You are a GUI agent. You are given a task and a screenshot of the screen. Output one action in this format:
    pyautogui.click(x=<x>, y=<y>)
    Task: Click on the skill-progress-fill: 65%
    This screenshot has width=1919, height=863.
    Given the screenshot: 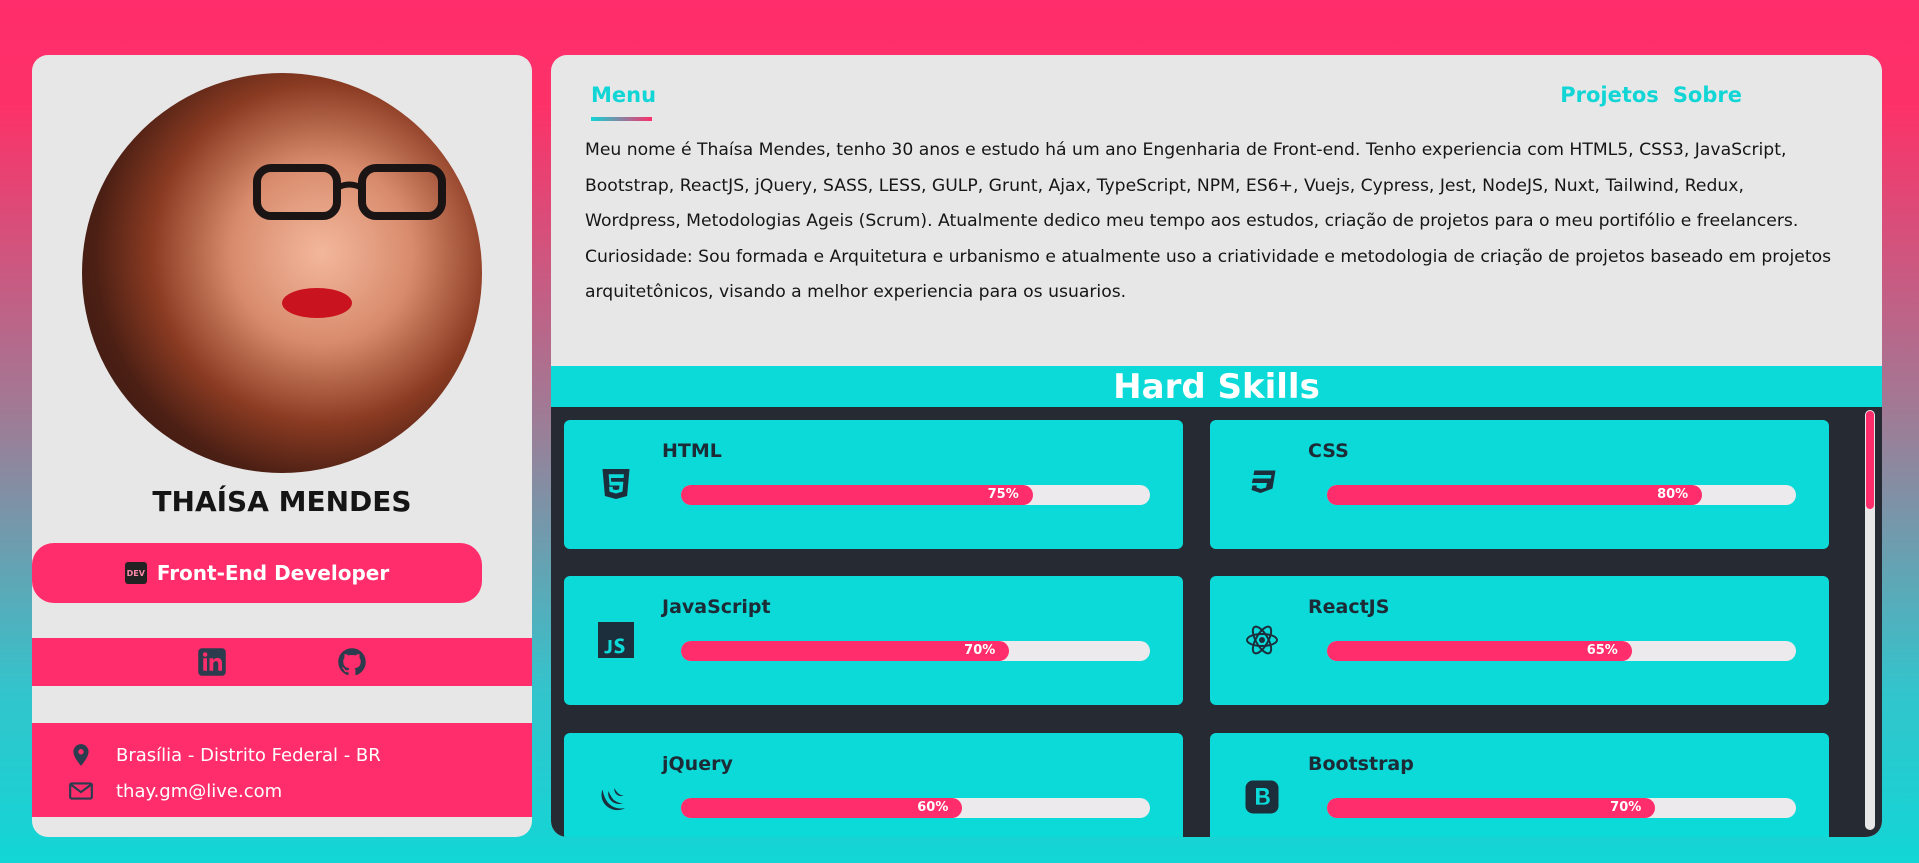 What is the action you would take?
    pyautogui.click(x=1479, y=651)
    